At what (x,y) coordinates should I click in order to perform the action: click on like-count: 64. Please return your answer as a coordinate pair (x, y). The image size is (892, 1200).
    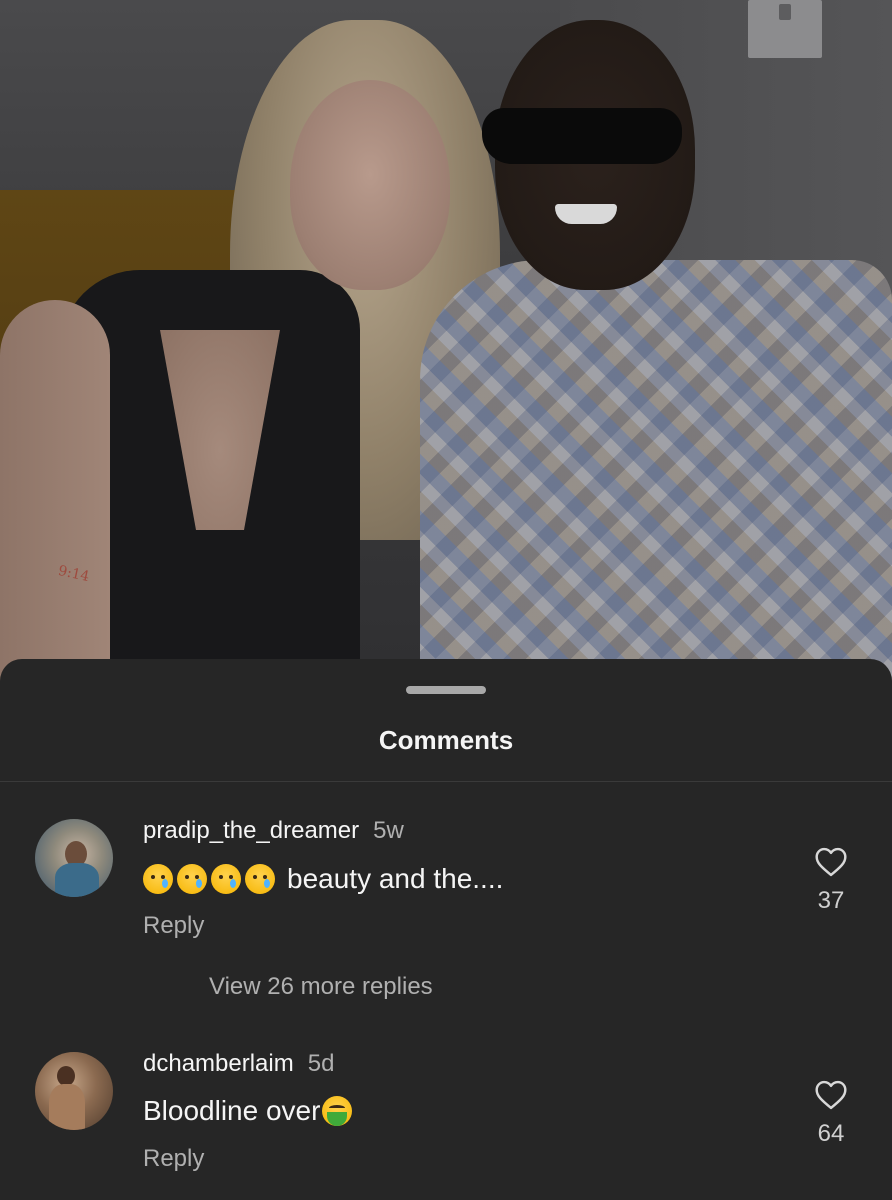
    Looking at the image, I should click on (831, 1133).